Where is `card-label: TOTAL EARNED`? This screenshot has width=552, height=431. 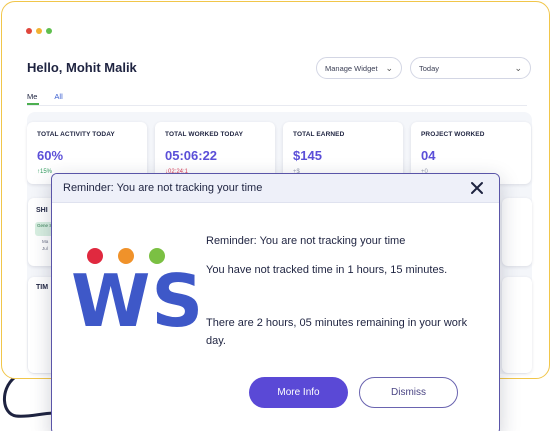 card-label: TOTAL EARNED is located at coordinates (319, 134).